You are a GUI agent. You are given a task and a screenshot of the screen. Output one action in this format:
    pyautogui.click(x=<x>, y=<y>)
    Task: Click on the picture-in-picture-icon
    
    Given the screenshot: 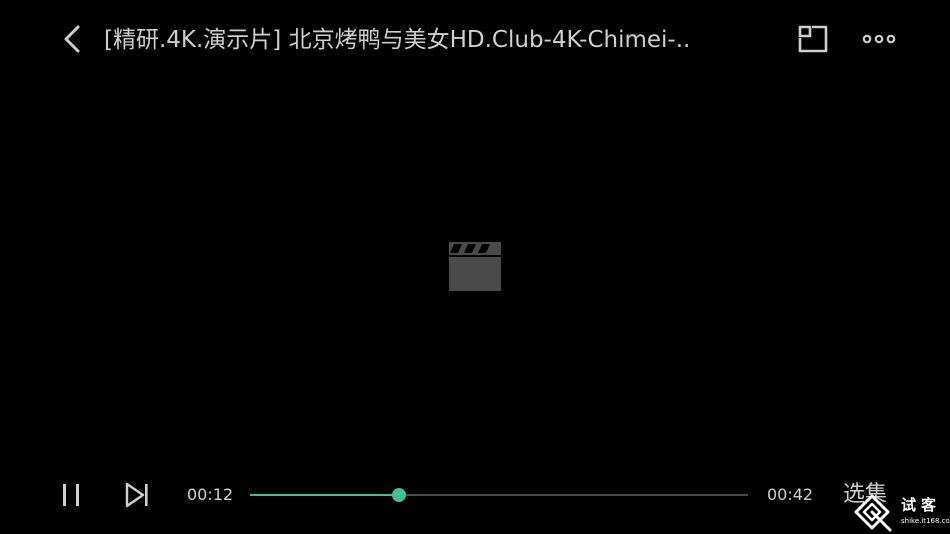 What is the action you would take?
    pyautogui.click(x=813, y=39)
    